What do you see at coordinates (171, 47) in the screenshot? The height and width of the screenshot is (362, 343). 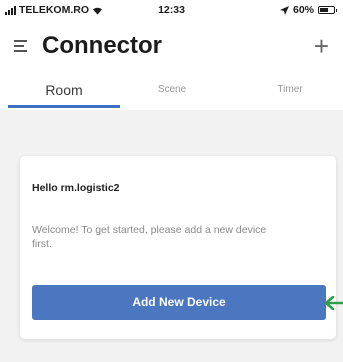 I see `app-header: Connector +` at bounding box center [171, 47].